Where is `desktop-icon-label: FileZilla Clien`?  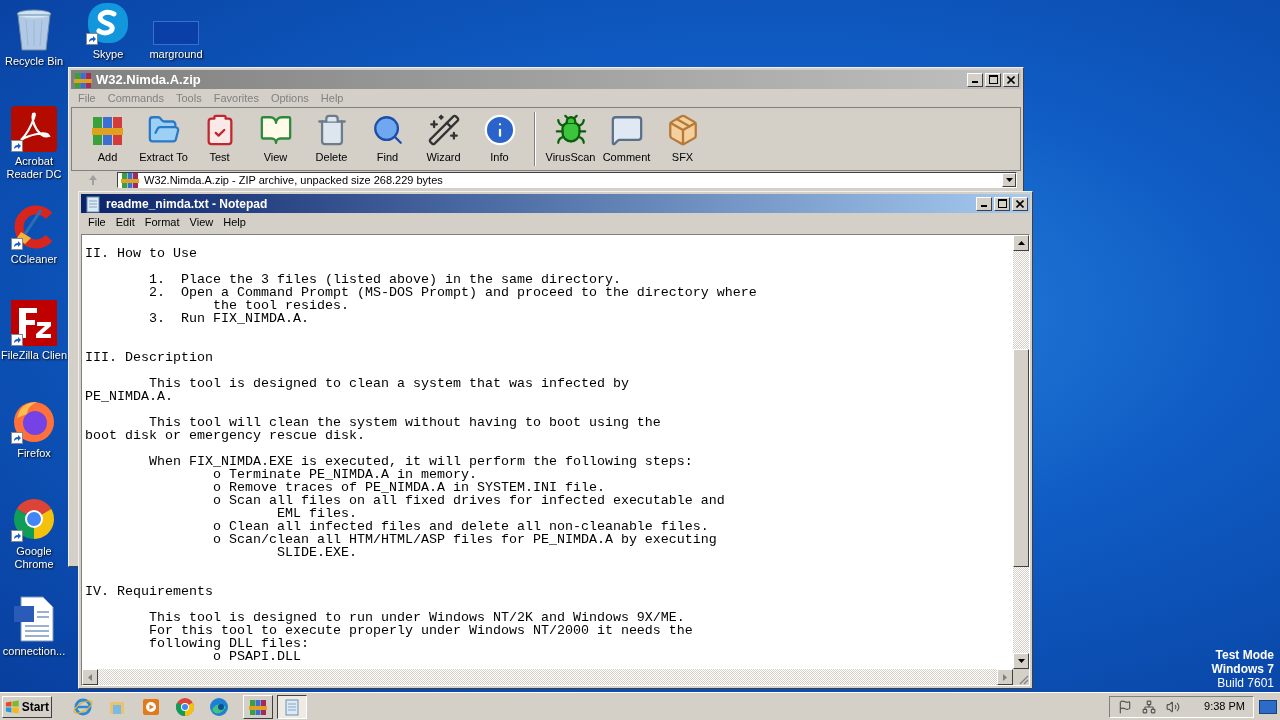
desktop-icon-label: FileZilla Clien is located at coordinates (34, 355).